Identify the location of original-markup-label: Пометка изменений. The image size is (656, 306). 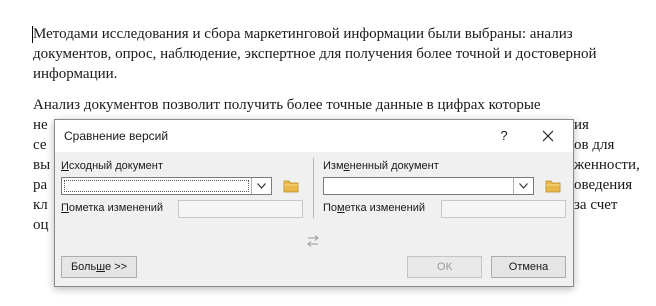
(112, 208).